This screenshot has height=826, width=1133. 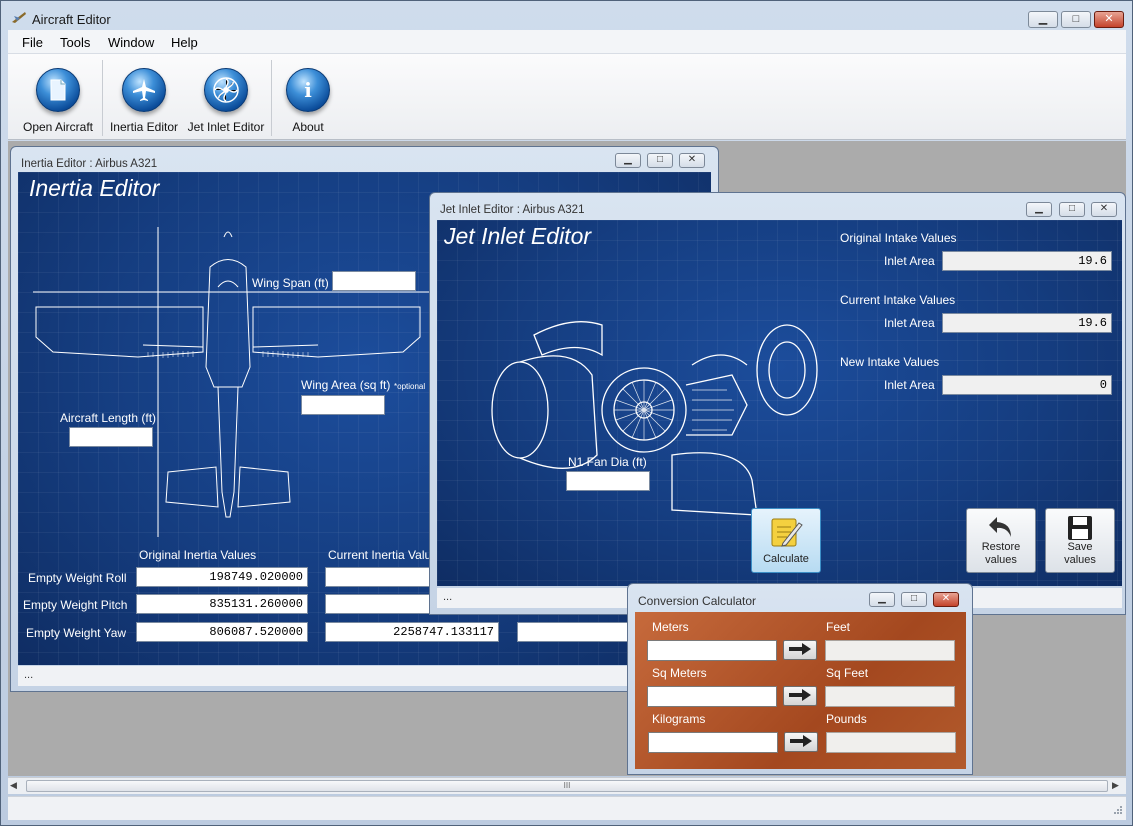 I want to click on convert-sq-meters-button, so click(x=800, y=696).